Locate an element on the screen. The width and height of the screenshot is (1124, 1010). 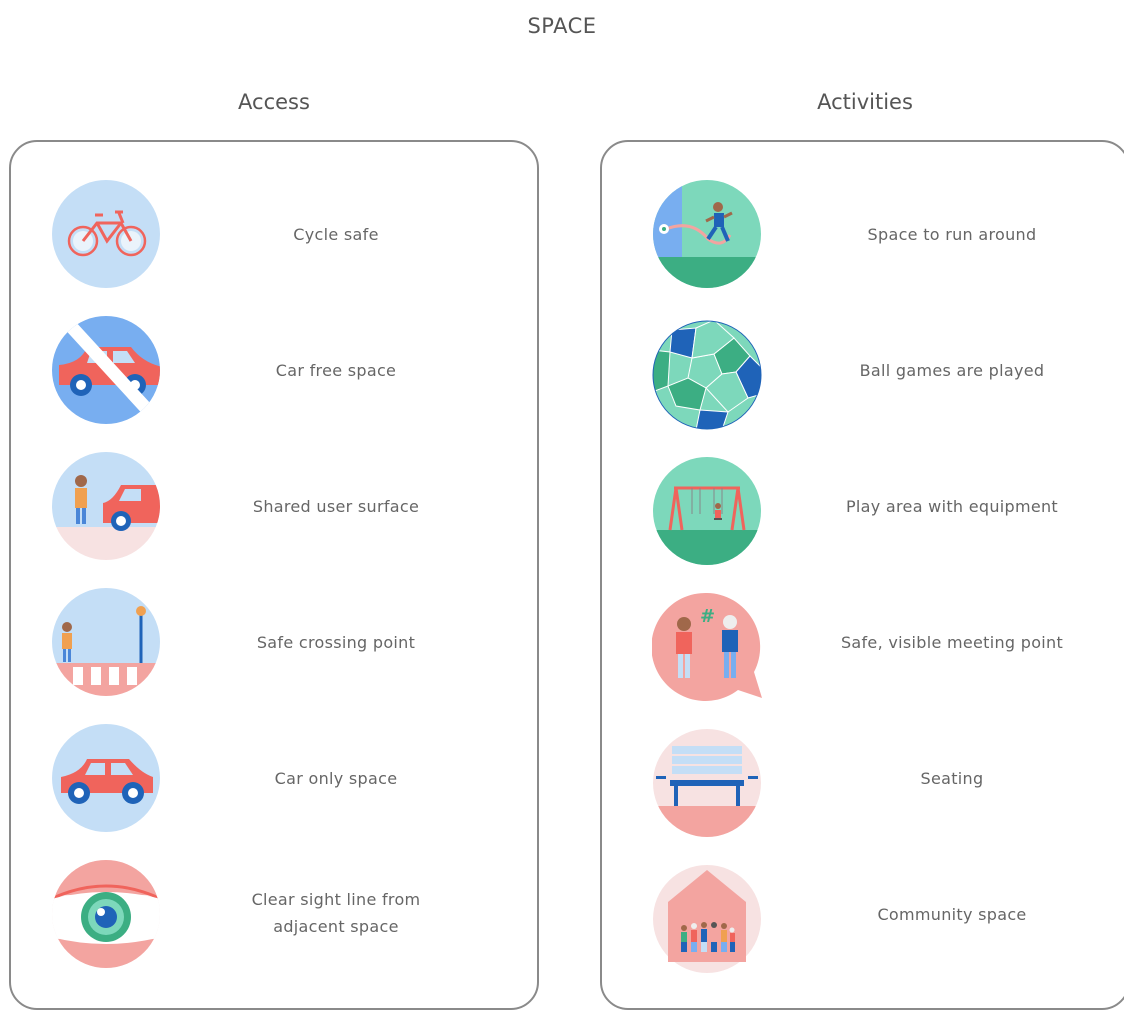
activity-item-seating: Seating is located at coordinates (863, 780).